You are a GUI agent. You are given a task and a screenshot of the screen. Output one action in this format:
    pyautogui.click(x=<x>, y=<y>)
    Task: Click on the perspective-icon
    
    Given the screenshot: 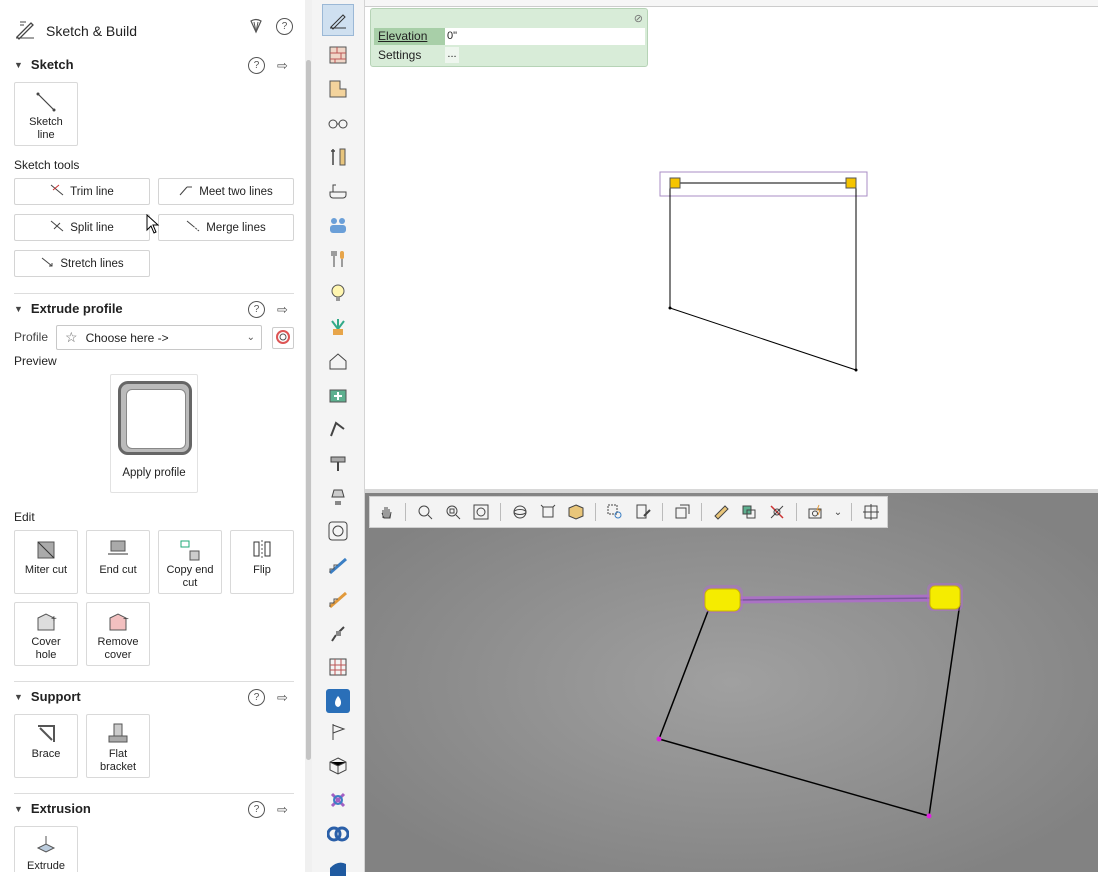 What is the action you would take?
    pyautogui.click(x=682, y=512)
    